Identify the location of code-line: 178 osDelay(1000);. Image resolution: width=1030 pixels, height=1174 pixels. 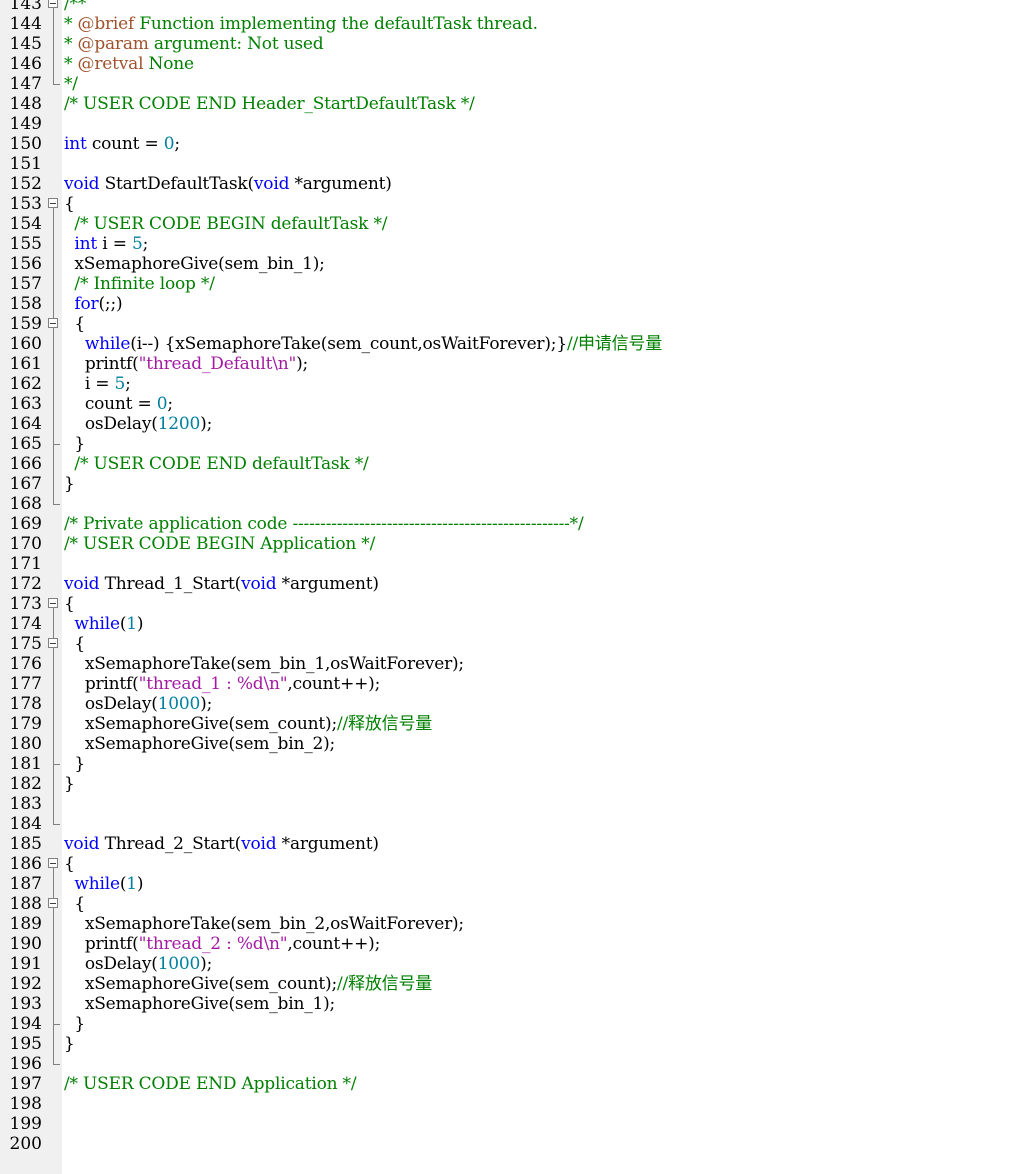
(515, 704).